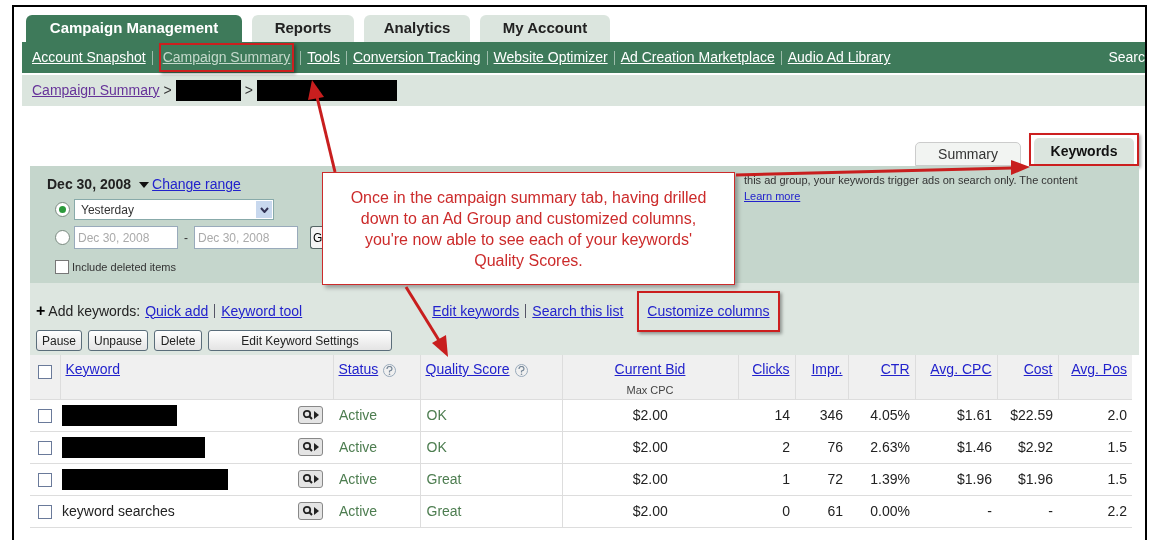 The height and width of the screenshot is (540, 1152). What do you see at coordinates (476, 311) in the screenshot?
I see `list-action-link: Edit keywords` at bounding box center [476, 311].